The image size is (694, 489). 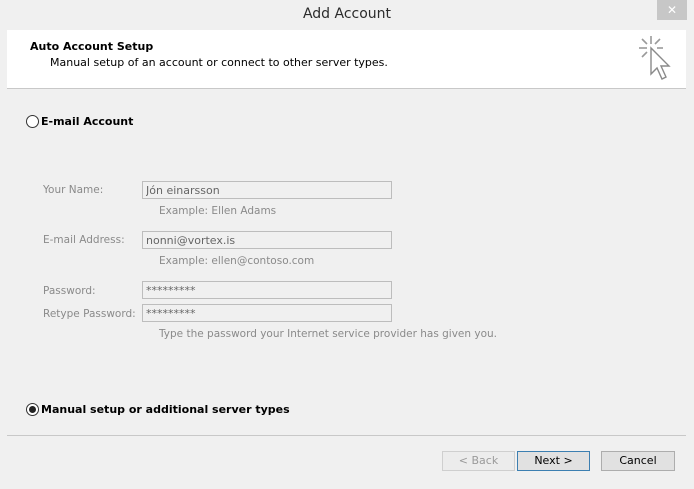 I want to click on header-title: Auto Account Setup, so click(x=91, y=46).